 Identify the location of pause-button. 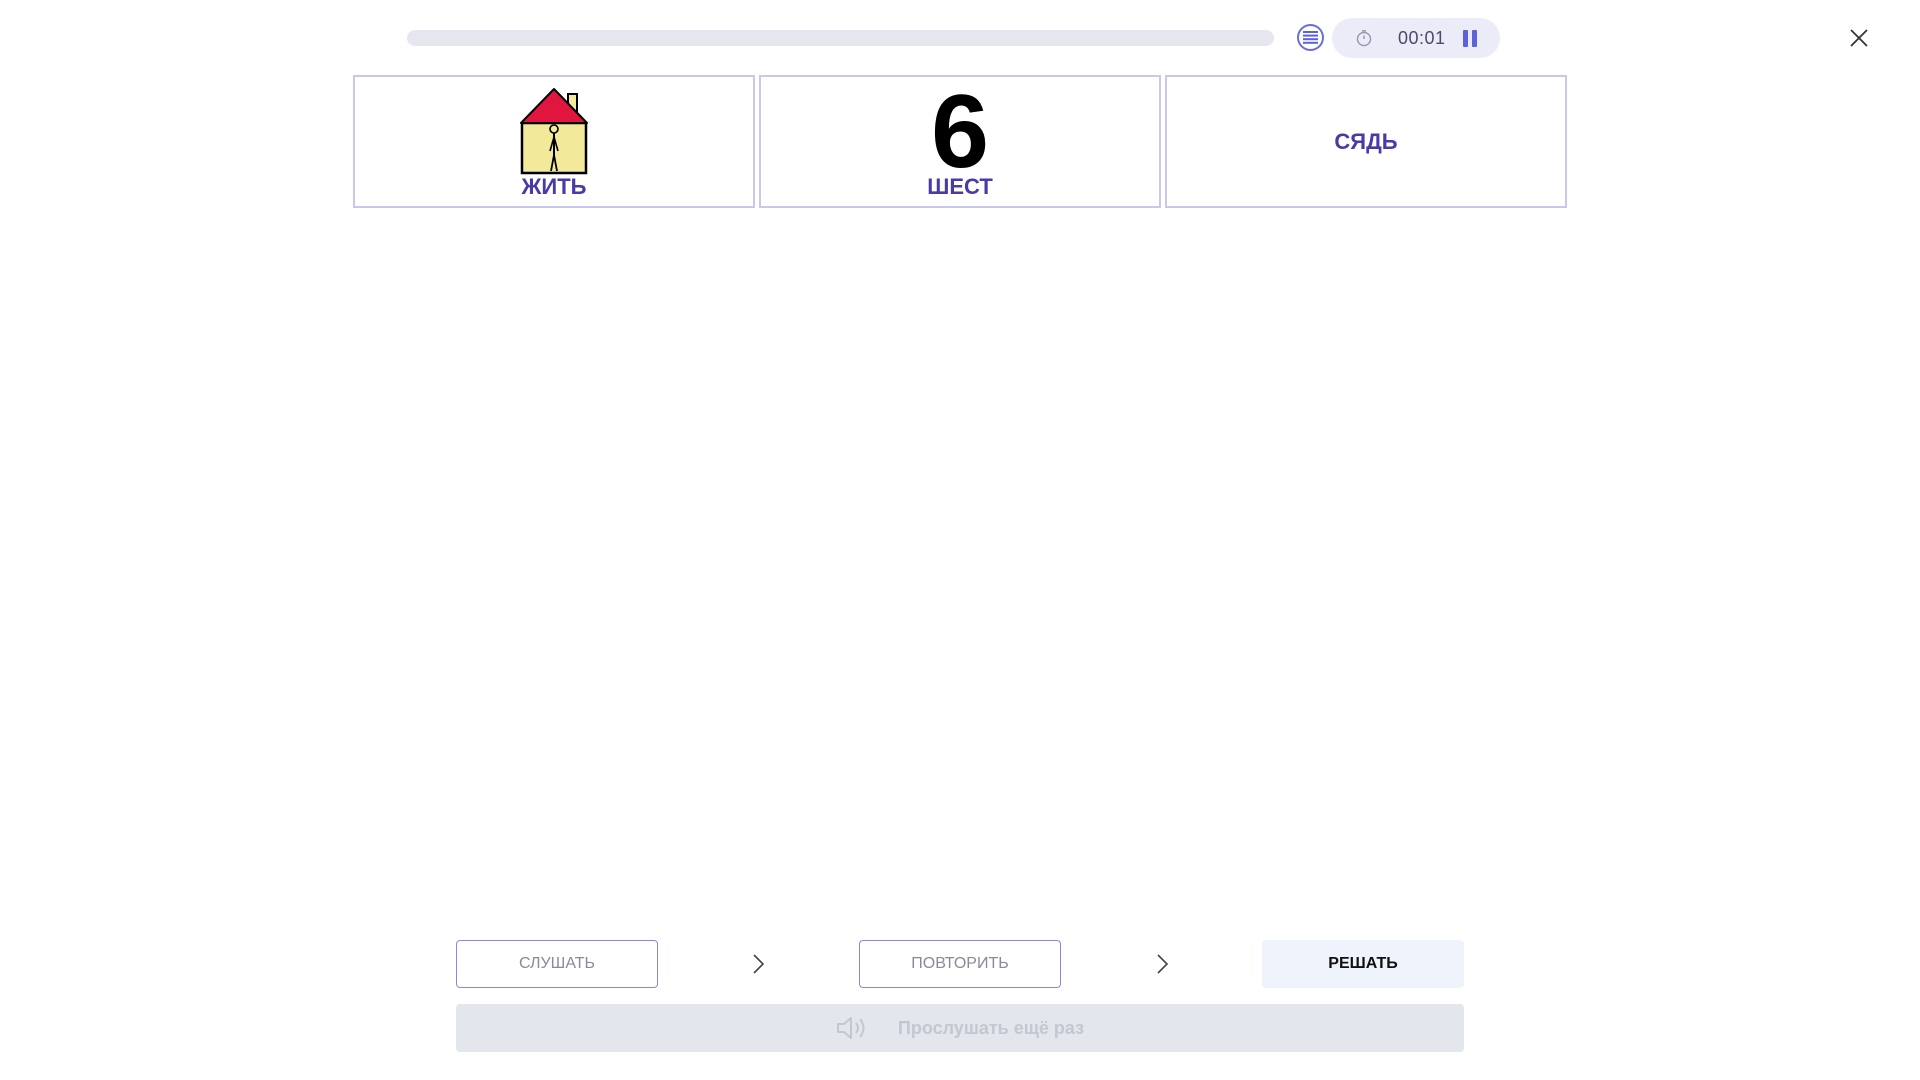
(1470, 38).